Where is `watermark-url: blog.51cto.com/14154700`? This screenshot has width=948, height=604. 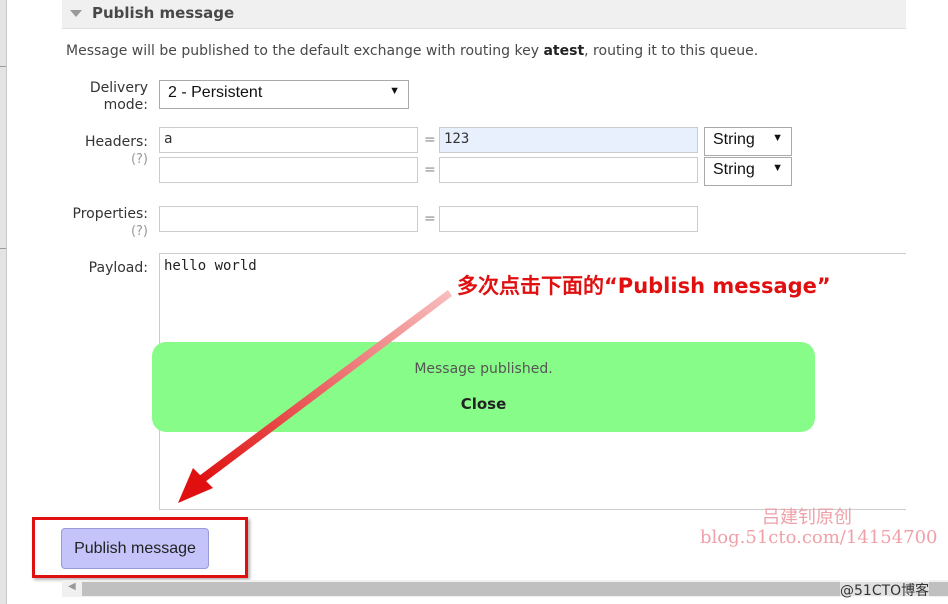 watermark-url: blog.51cto.com/14154700 is located at coordinates (819, 537).